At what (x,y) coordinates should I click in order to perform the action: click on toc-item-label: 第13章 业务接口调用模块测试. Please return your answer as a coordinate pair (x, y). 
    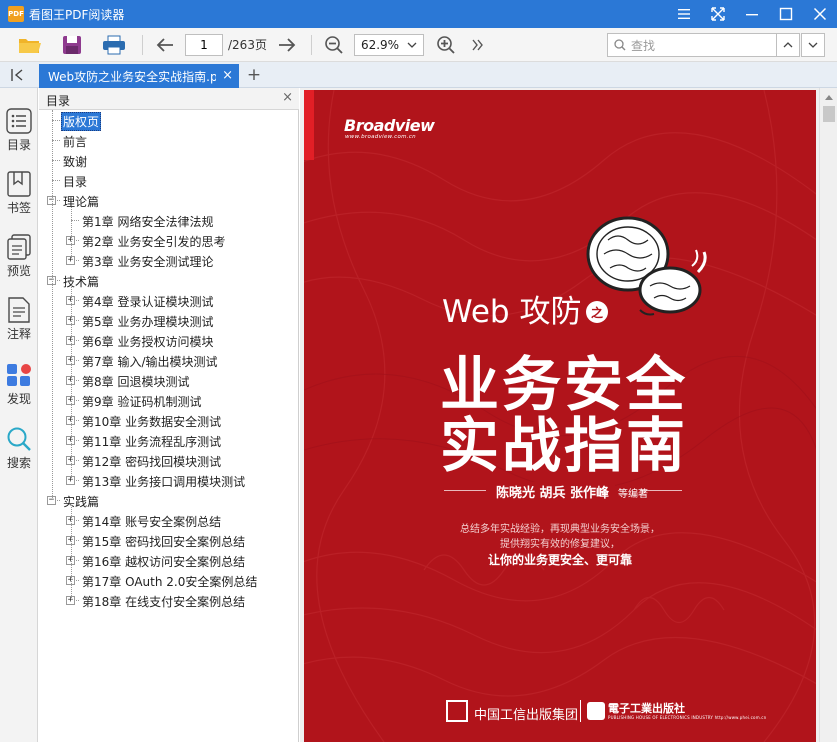
    Looking at the image, I should click on (164, 482).